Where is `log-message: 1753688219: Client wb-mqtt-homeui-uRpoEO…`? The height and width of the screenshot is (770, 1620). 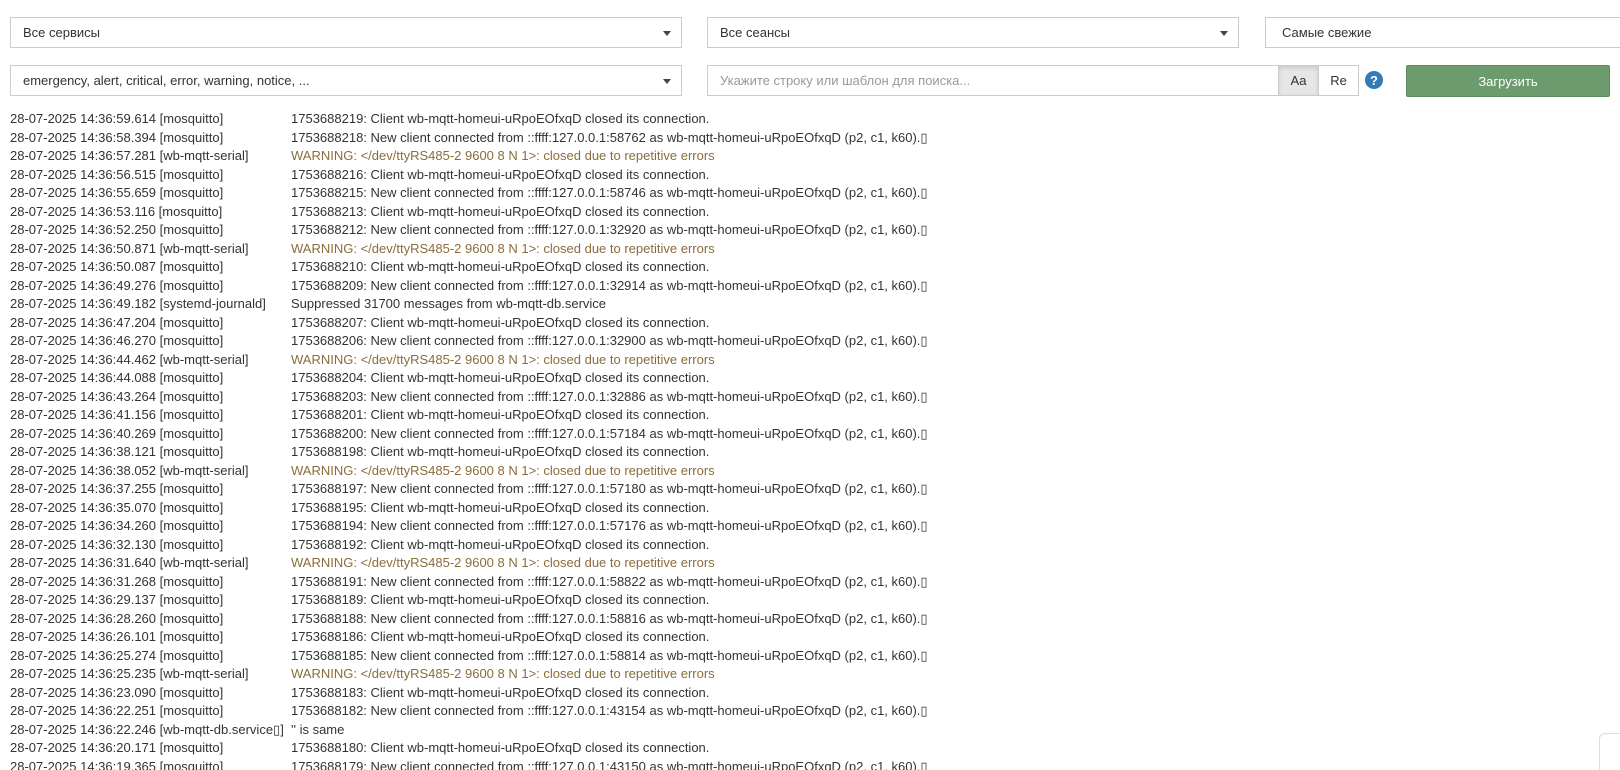 log-message: 1753688219: Client wb-mqtt-homeui-uRpoEO… is located at coordinates (500, 118).